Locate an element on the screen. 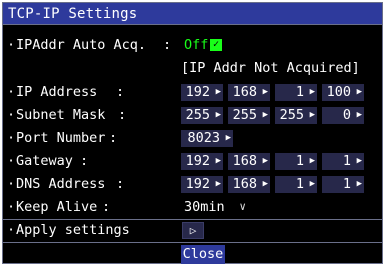 The image size is (385, 266). close-button: Close is located at coordinates (203, 254).